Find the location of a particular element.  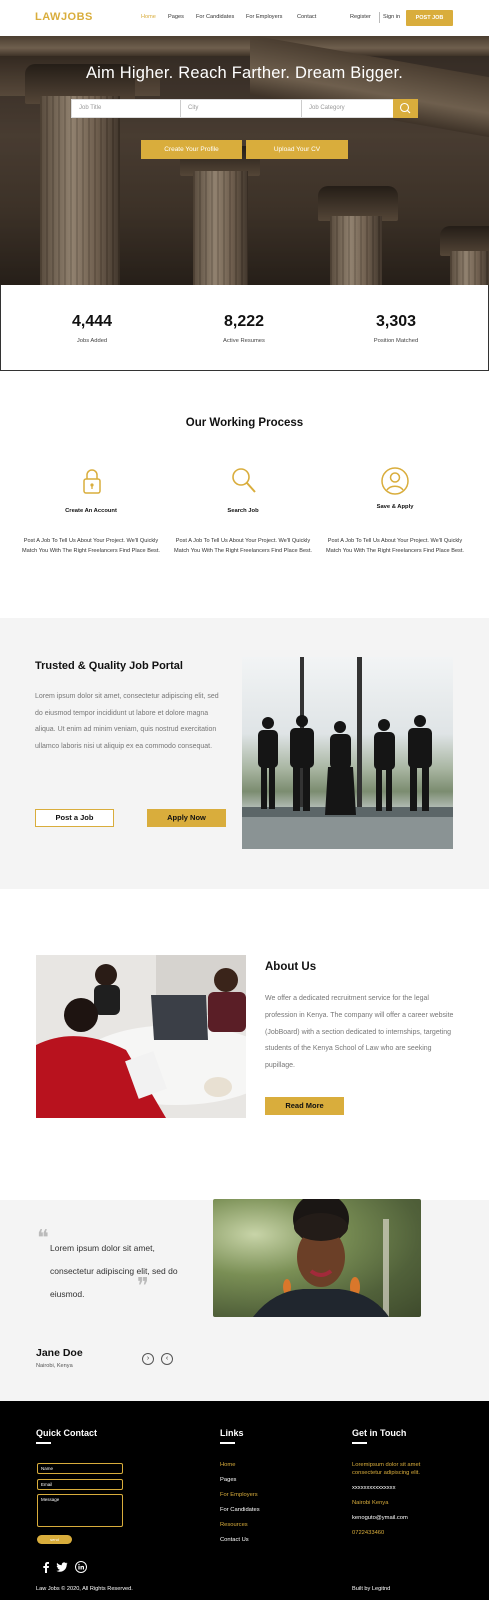

footer-message-input: Message is located at coordinates (80, 1510).